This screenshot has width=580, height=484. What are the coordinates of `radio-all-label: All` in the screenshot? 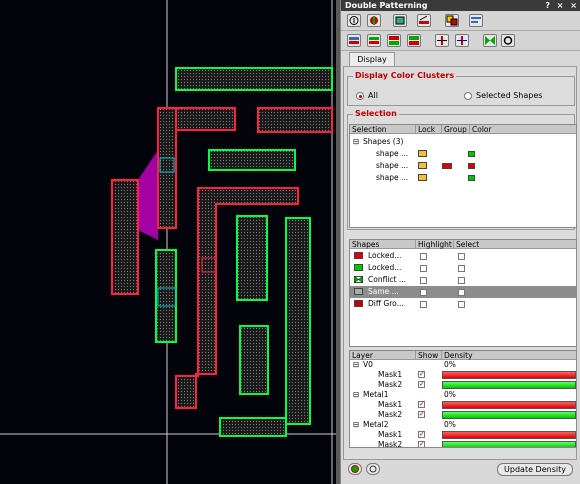 It's located at (373, 95).